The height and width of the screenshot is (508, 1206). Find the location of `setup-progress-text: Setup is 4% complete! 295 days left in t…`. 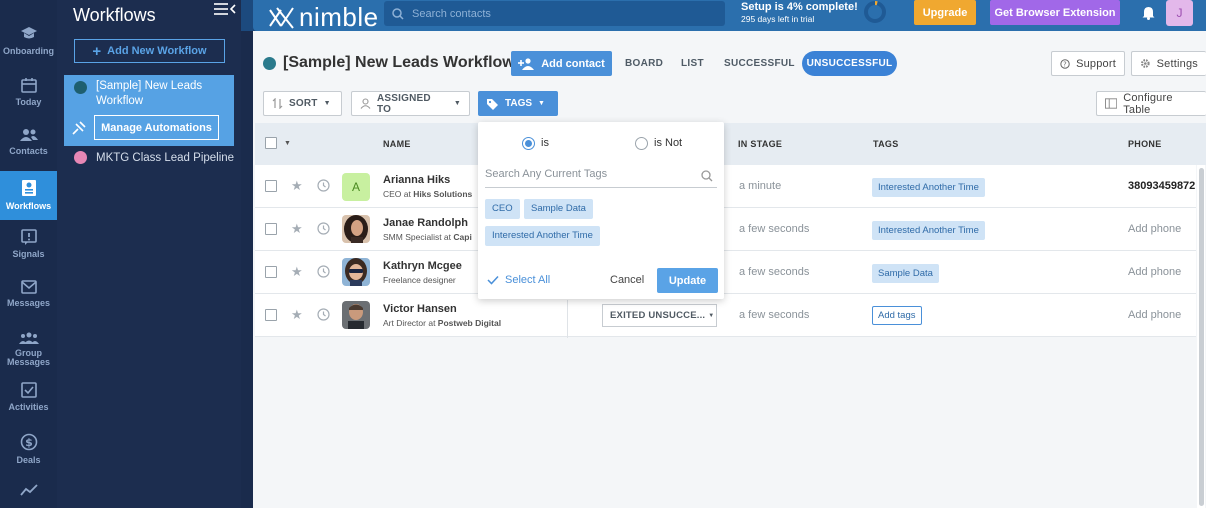

setup-progress-text: Setup is 4% complete! 295 days left in t… is located at coordinates (799, 13).